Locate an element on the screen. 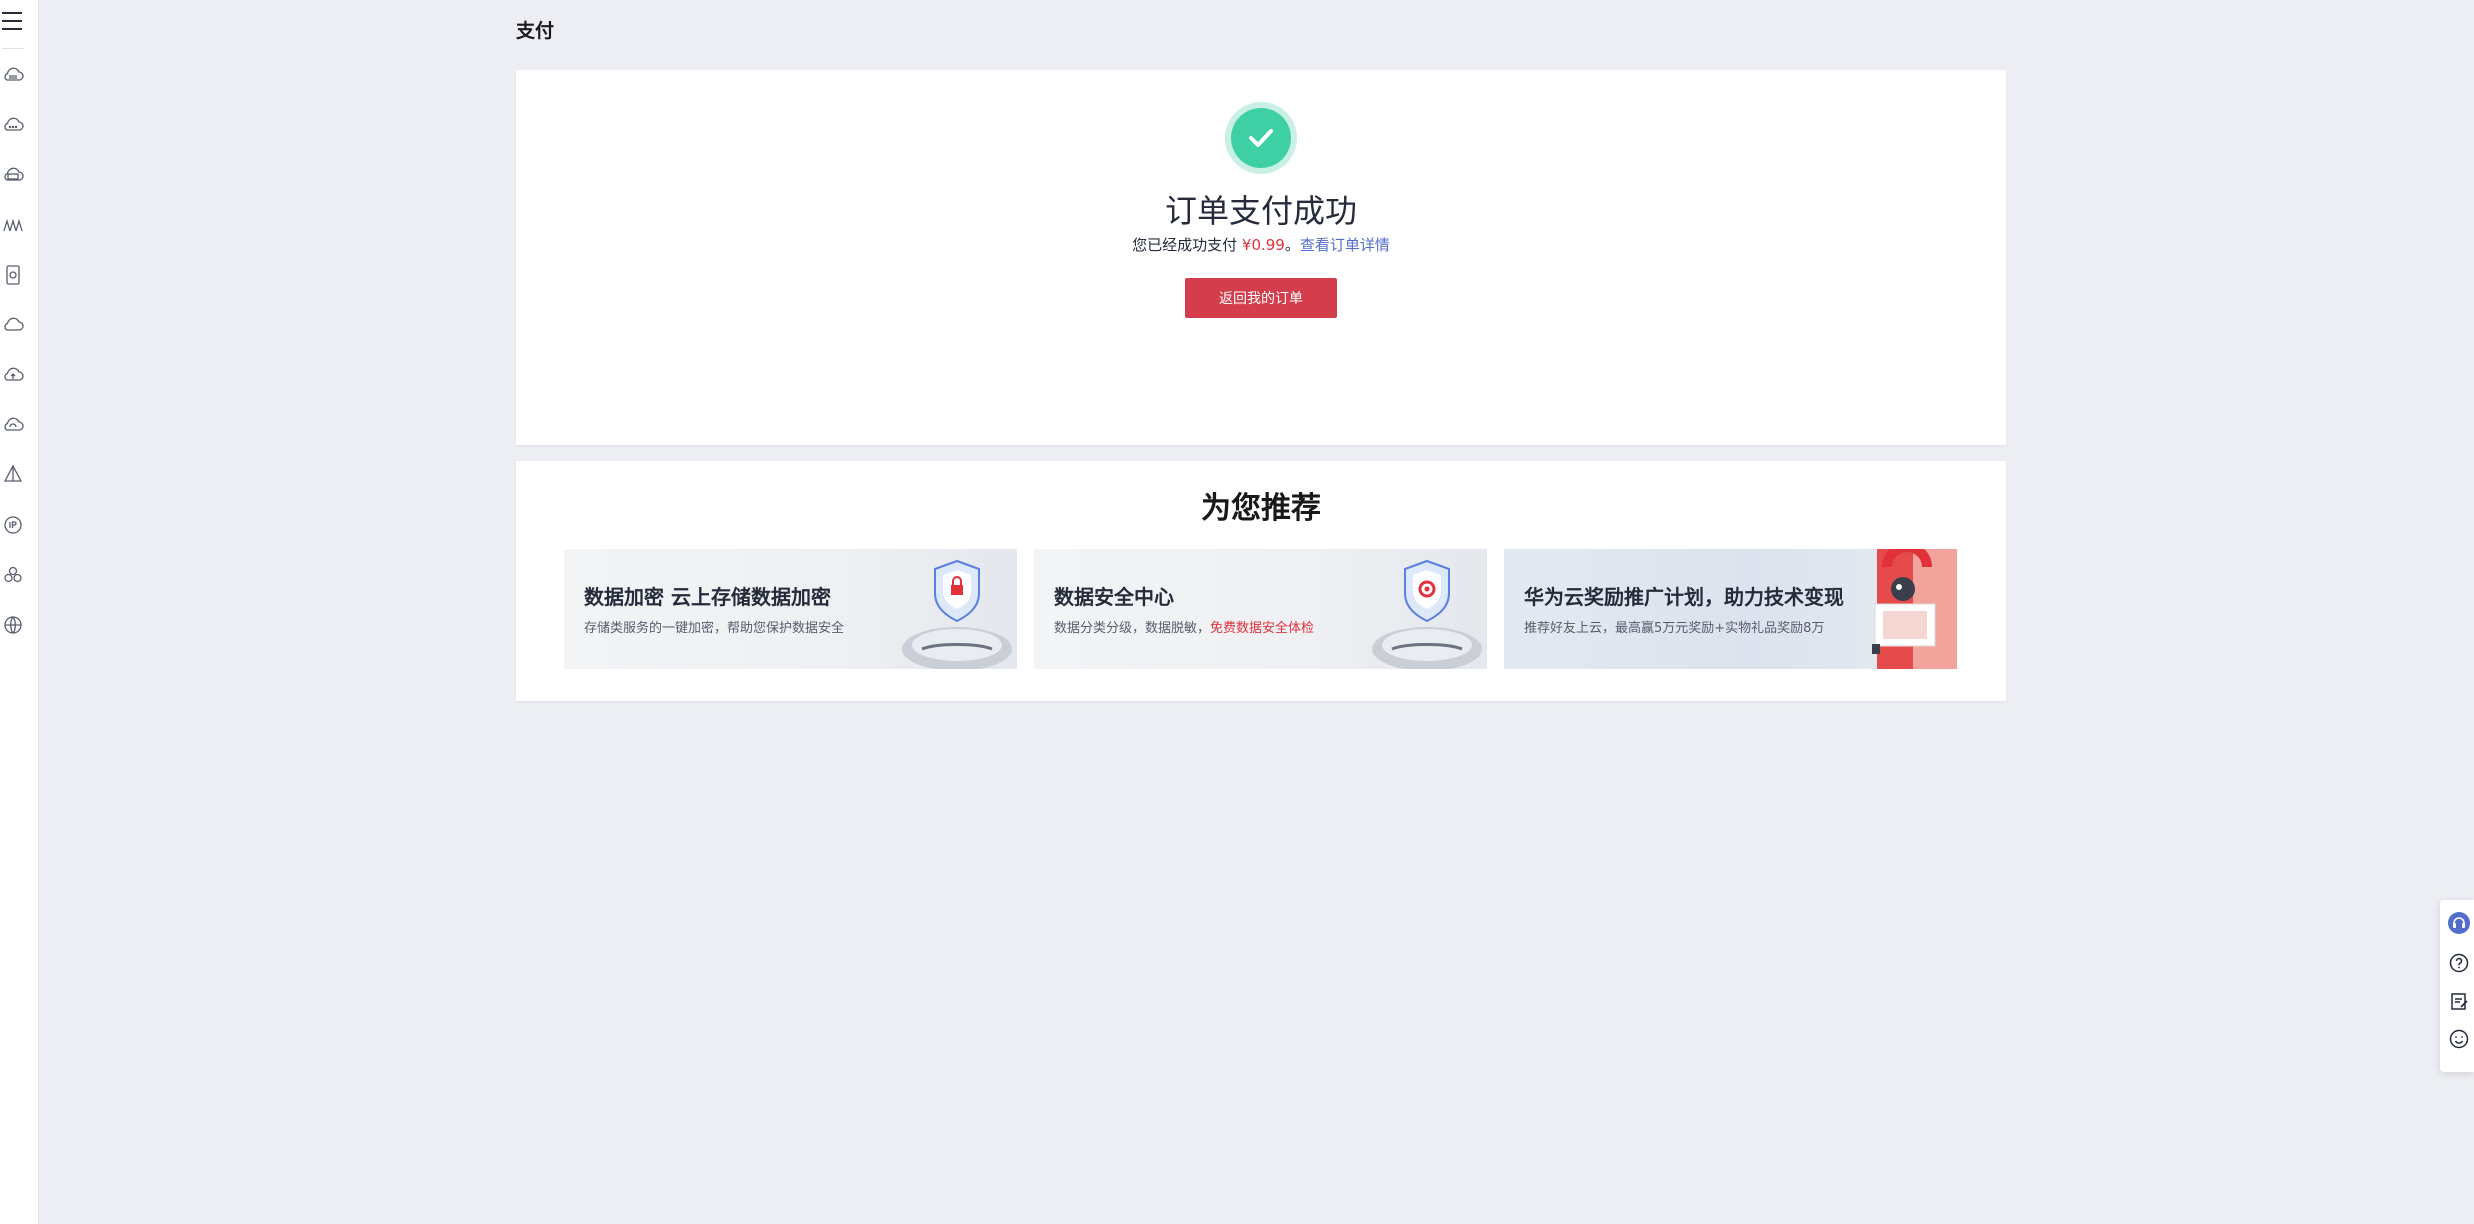 Image resolution: width=2474 pixels, height=1224 pixels. success-heading: 订单支付成功 is located at coordinates (1260, 211).